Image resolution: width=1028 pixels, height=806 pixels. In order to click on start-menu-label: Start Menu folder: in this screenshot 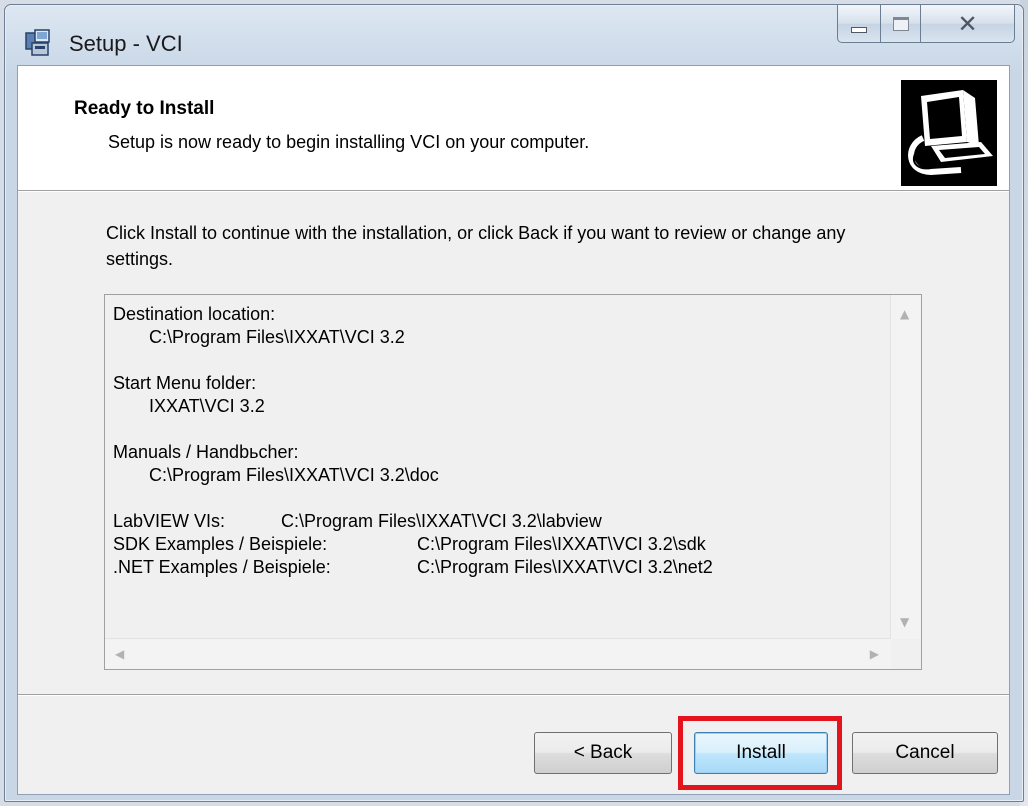, I will do `click(185, 383)`.